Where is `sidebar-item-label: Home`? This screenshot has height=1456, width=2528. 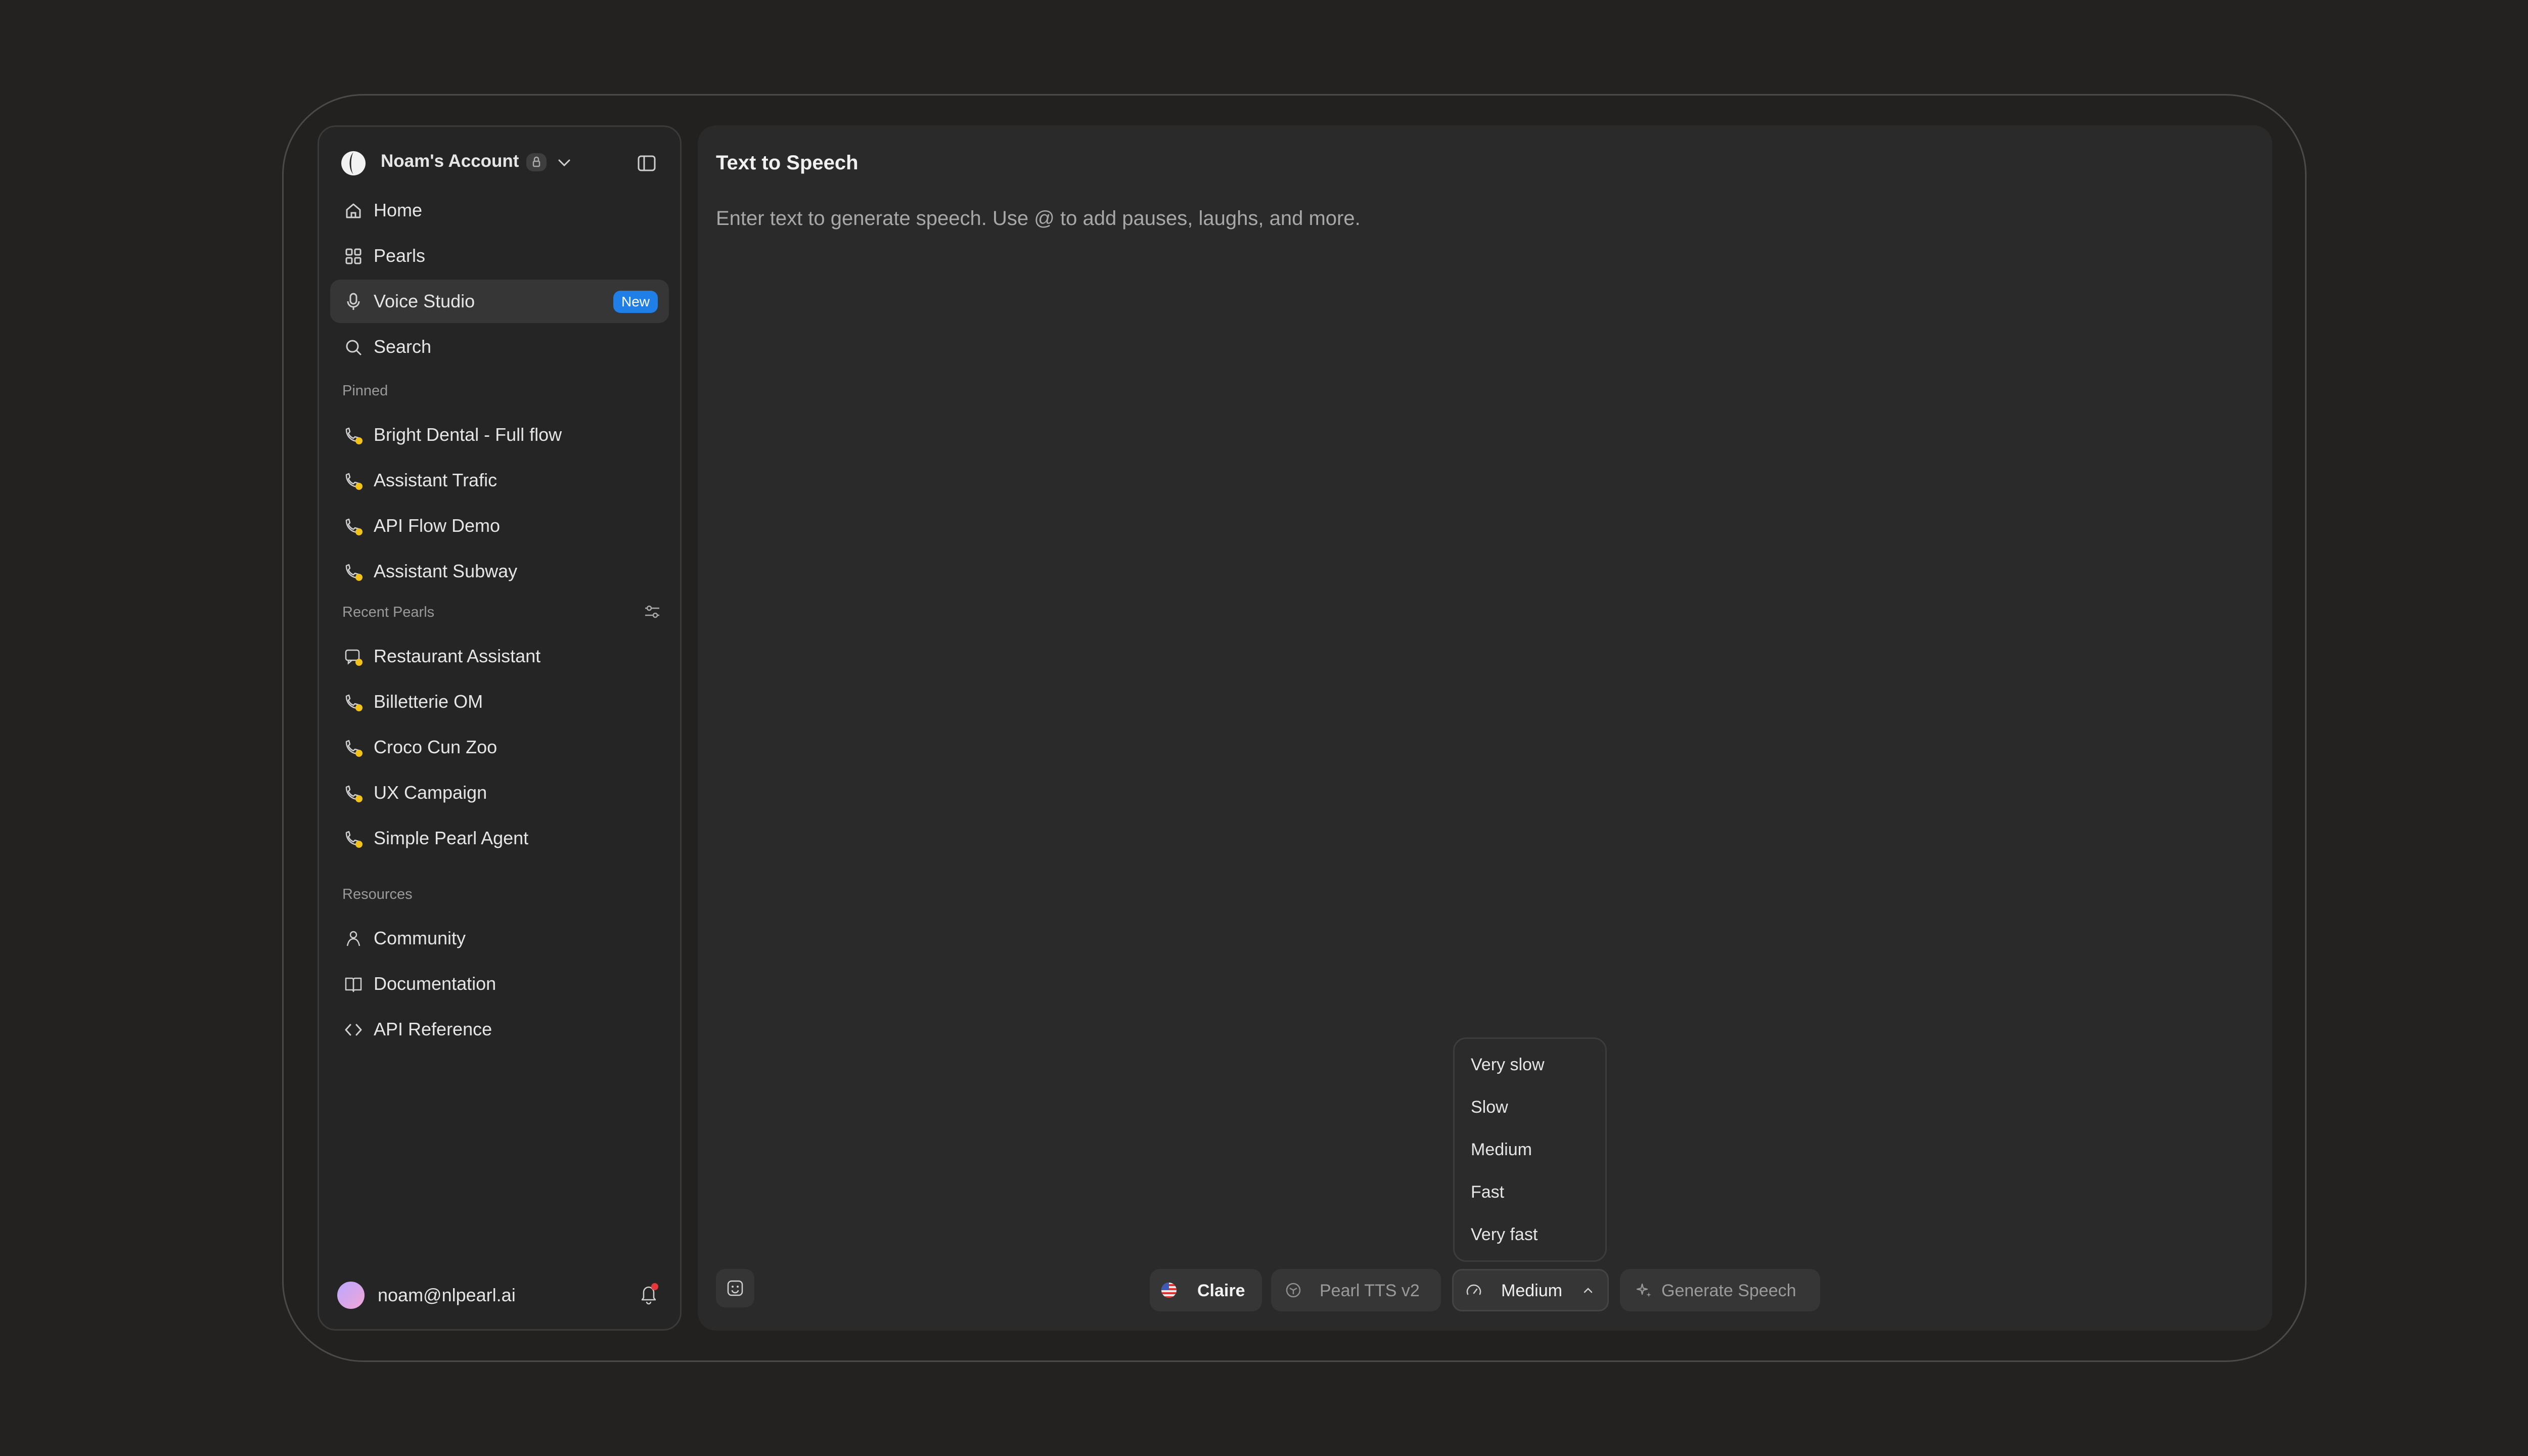
sidebar-item-label: Home is located at coordinates (399, 210).